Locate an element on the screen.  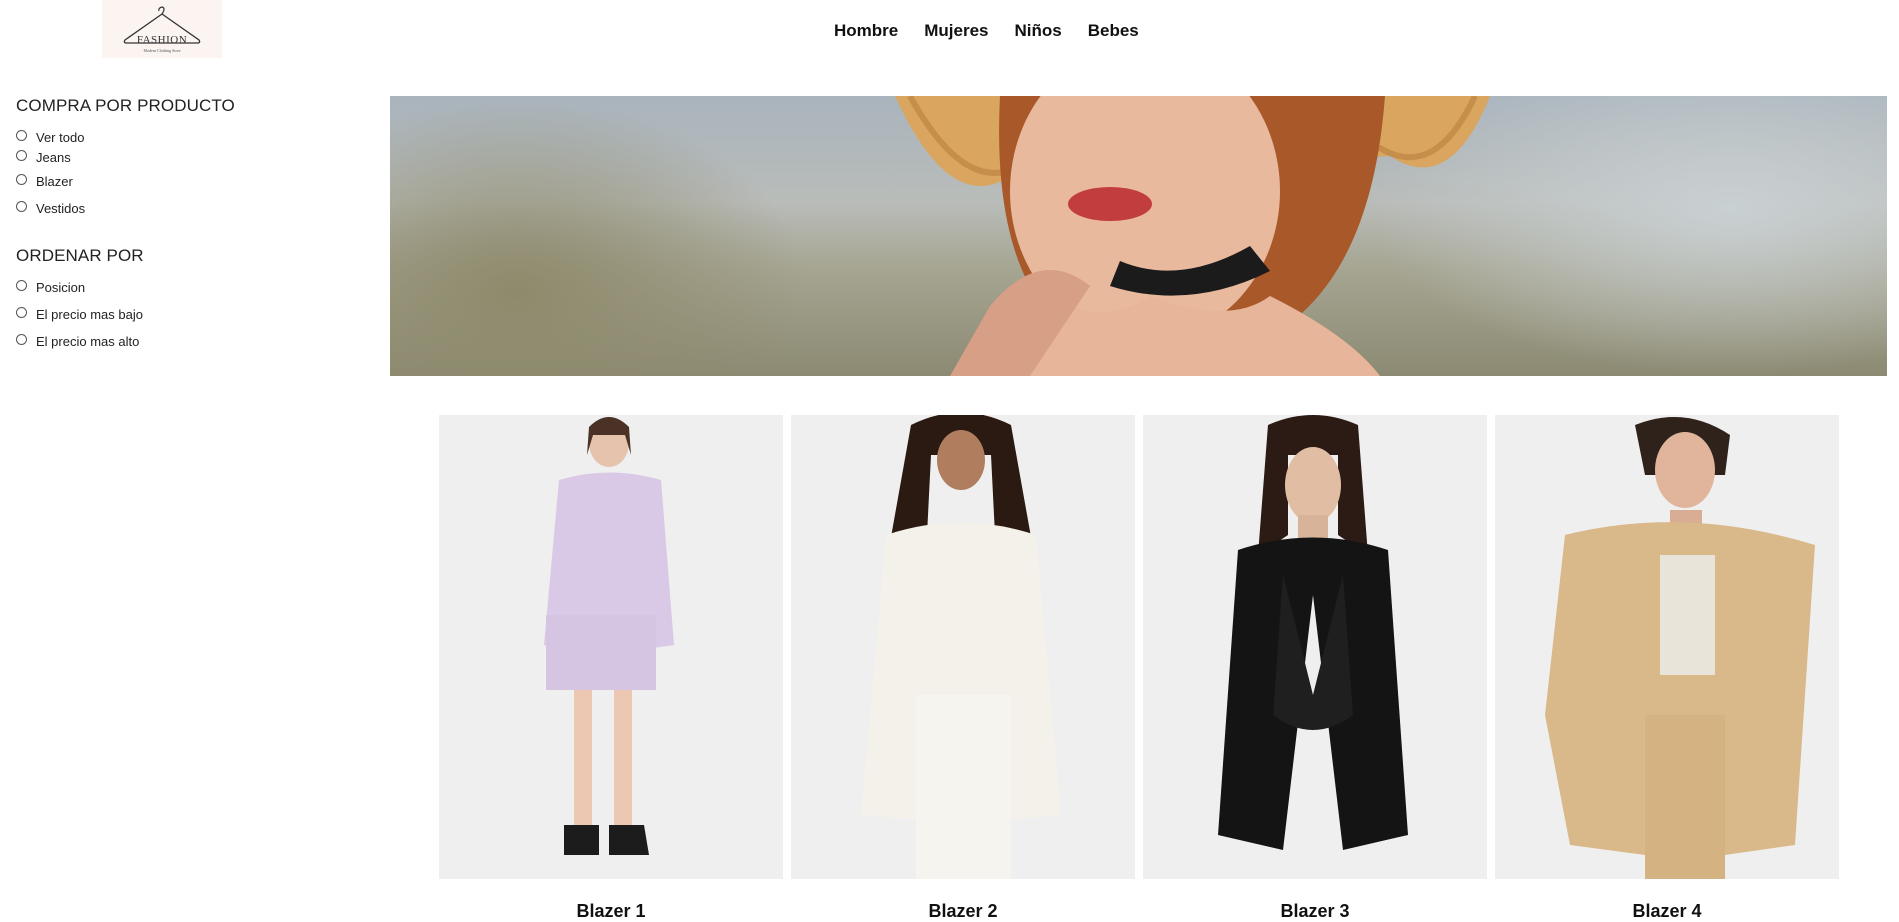
nav-bebes: Bebes is located at coordinates (1113, 31).